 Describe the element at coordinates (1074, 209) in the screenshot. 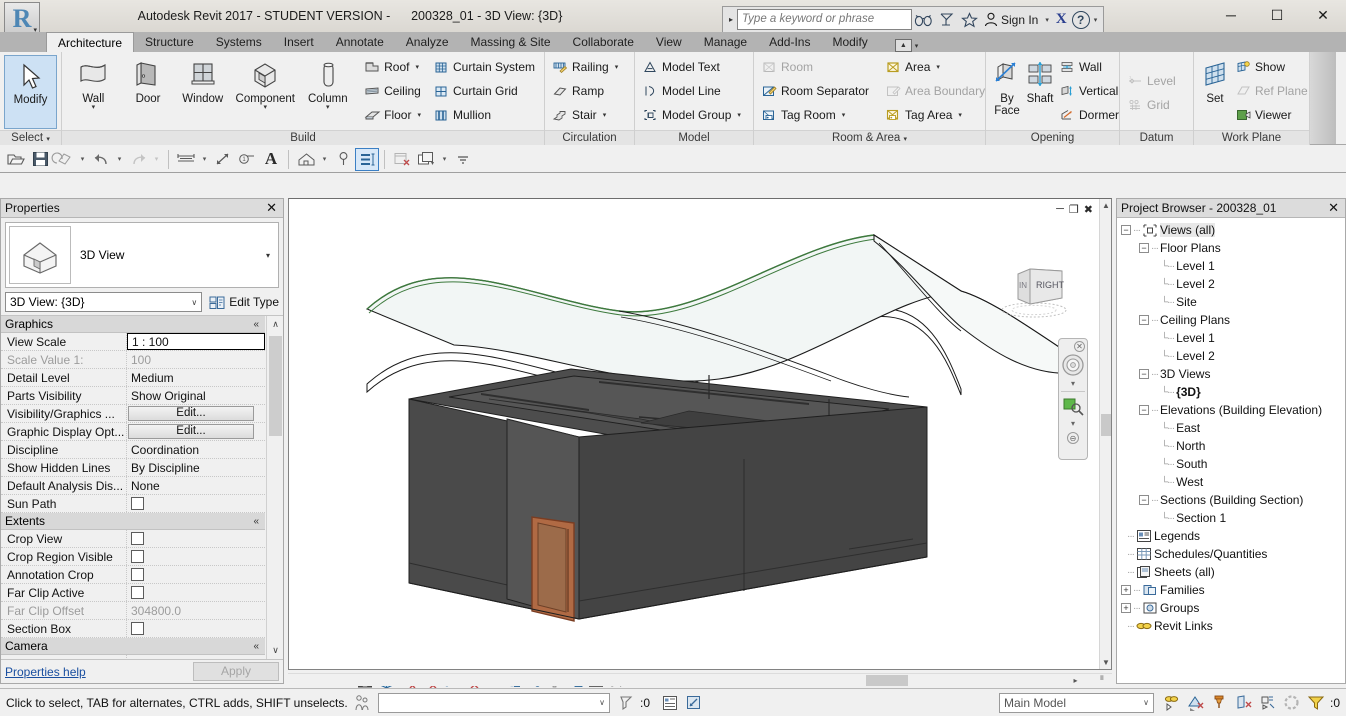

I see `view-restore-button: ❐` at that location.